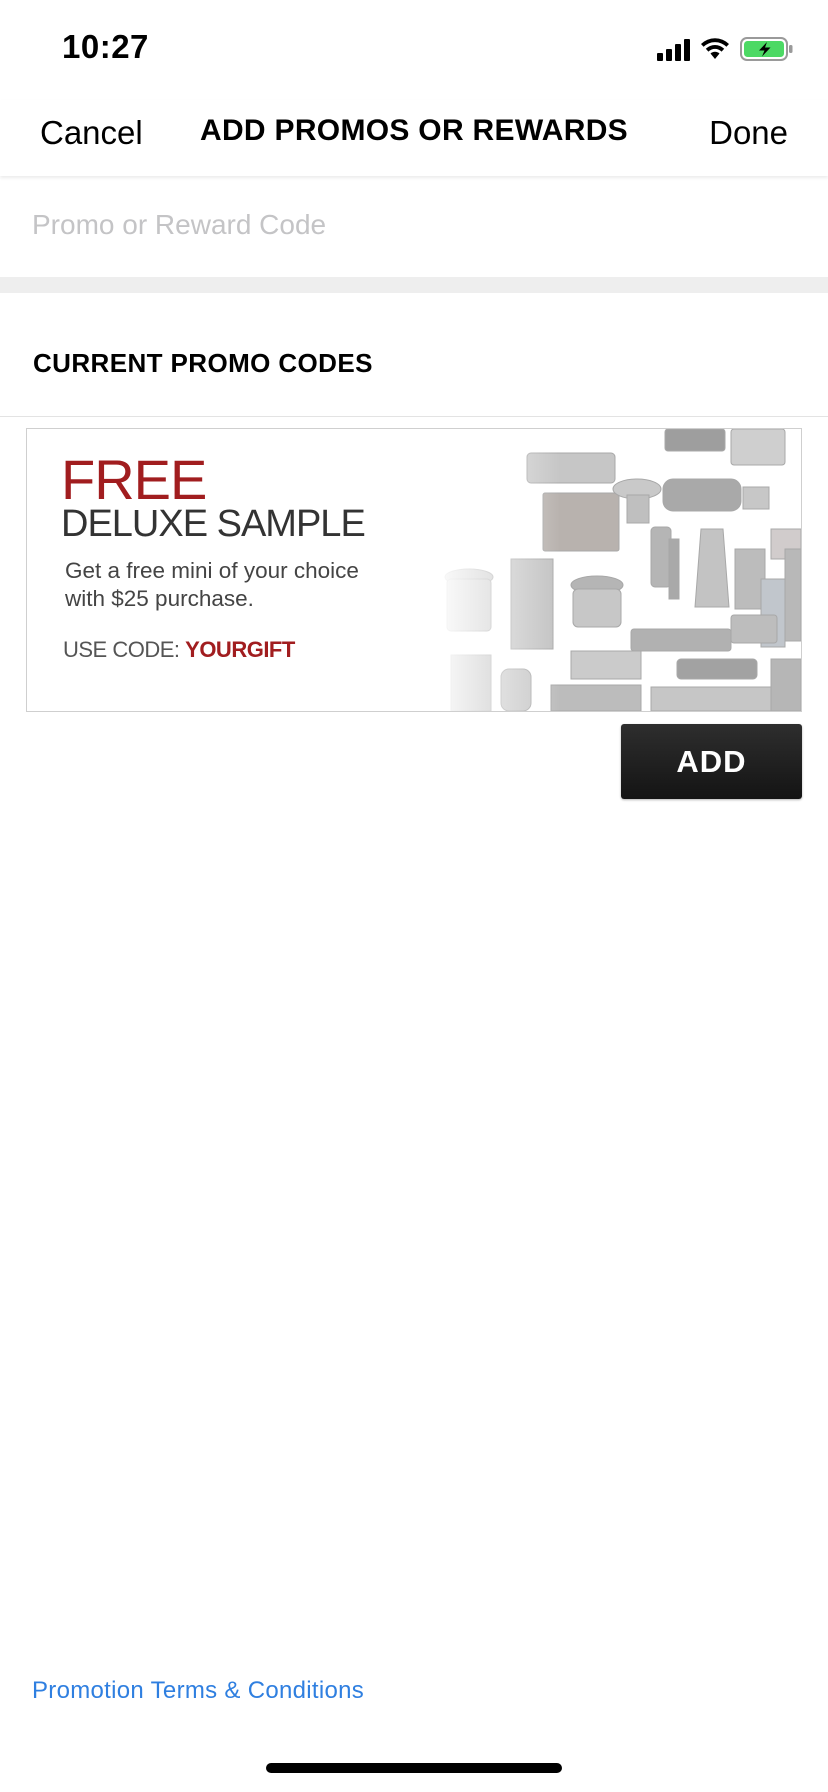 This screenshot has height=1792, width=828. I want to click on status-icons, so click(725, 49).